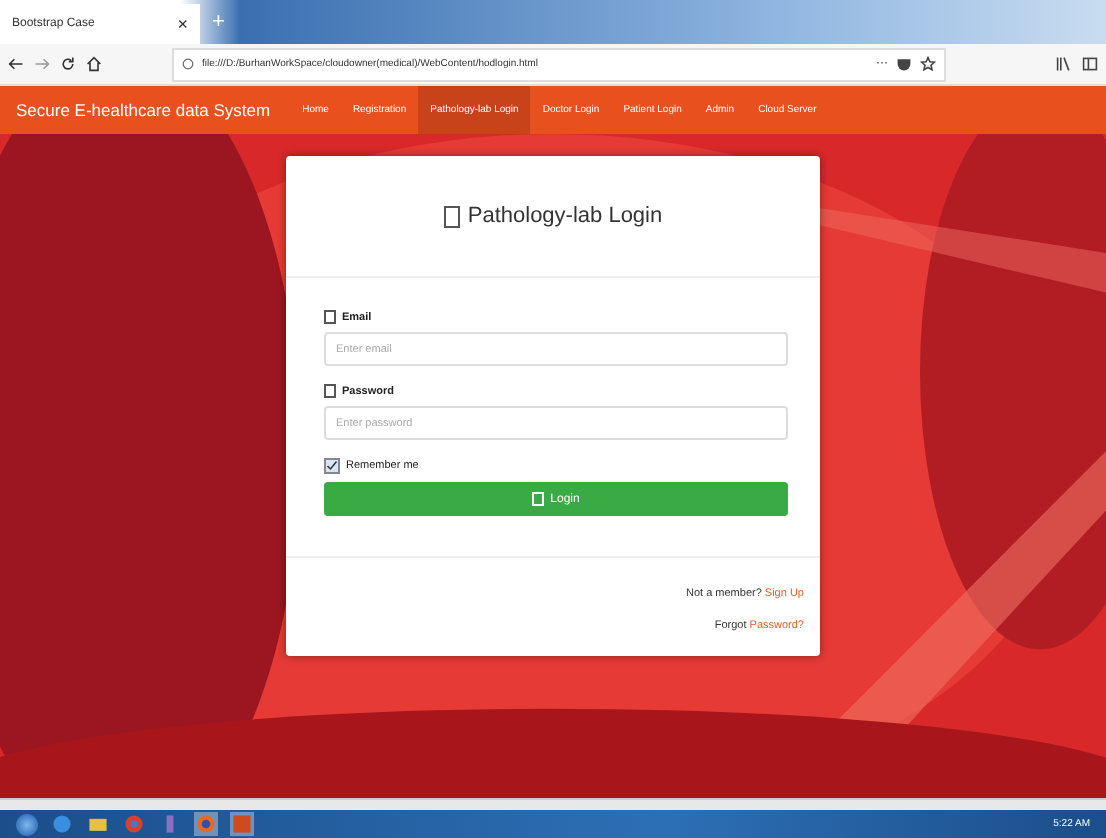 The width and height of the screenshot is (1106, 838). What do you see at coordinates (565, 216) in the screenshot?
I see `card-title: Pathology-lab Login` at bounding box center [565, 216].